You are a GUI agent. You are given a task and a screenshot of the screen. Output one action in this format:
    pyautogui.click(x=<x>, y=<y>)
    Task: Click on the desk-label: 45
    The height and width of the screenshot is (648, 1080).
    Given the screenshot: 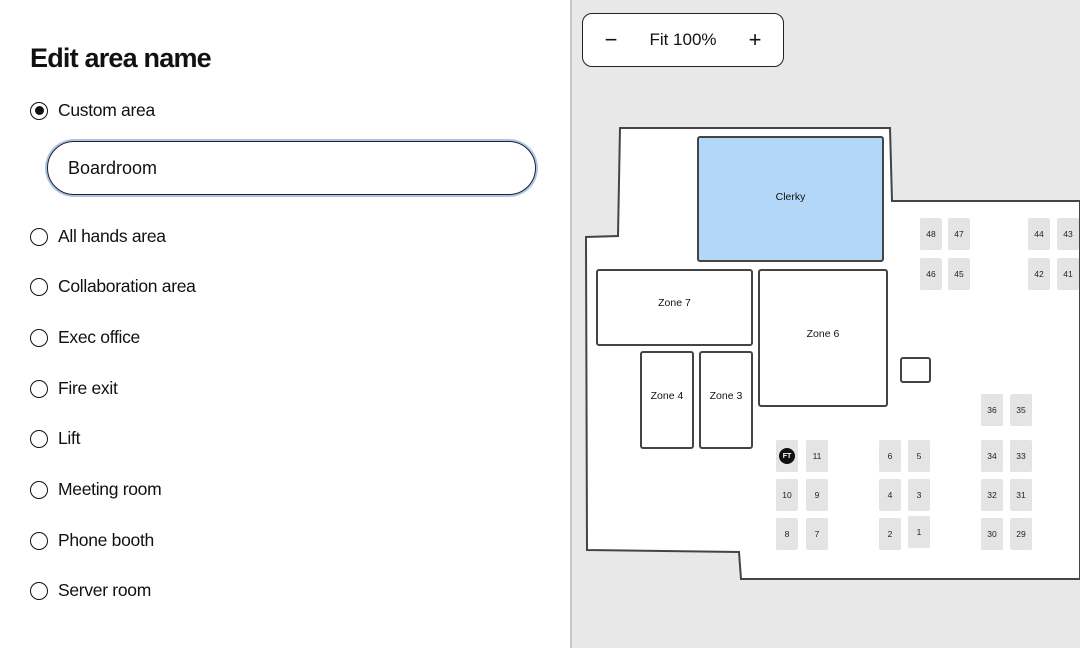 What is the action you would take?
    pyautogui.click(x=959, y=274)
    